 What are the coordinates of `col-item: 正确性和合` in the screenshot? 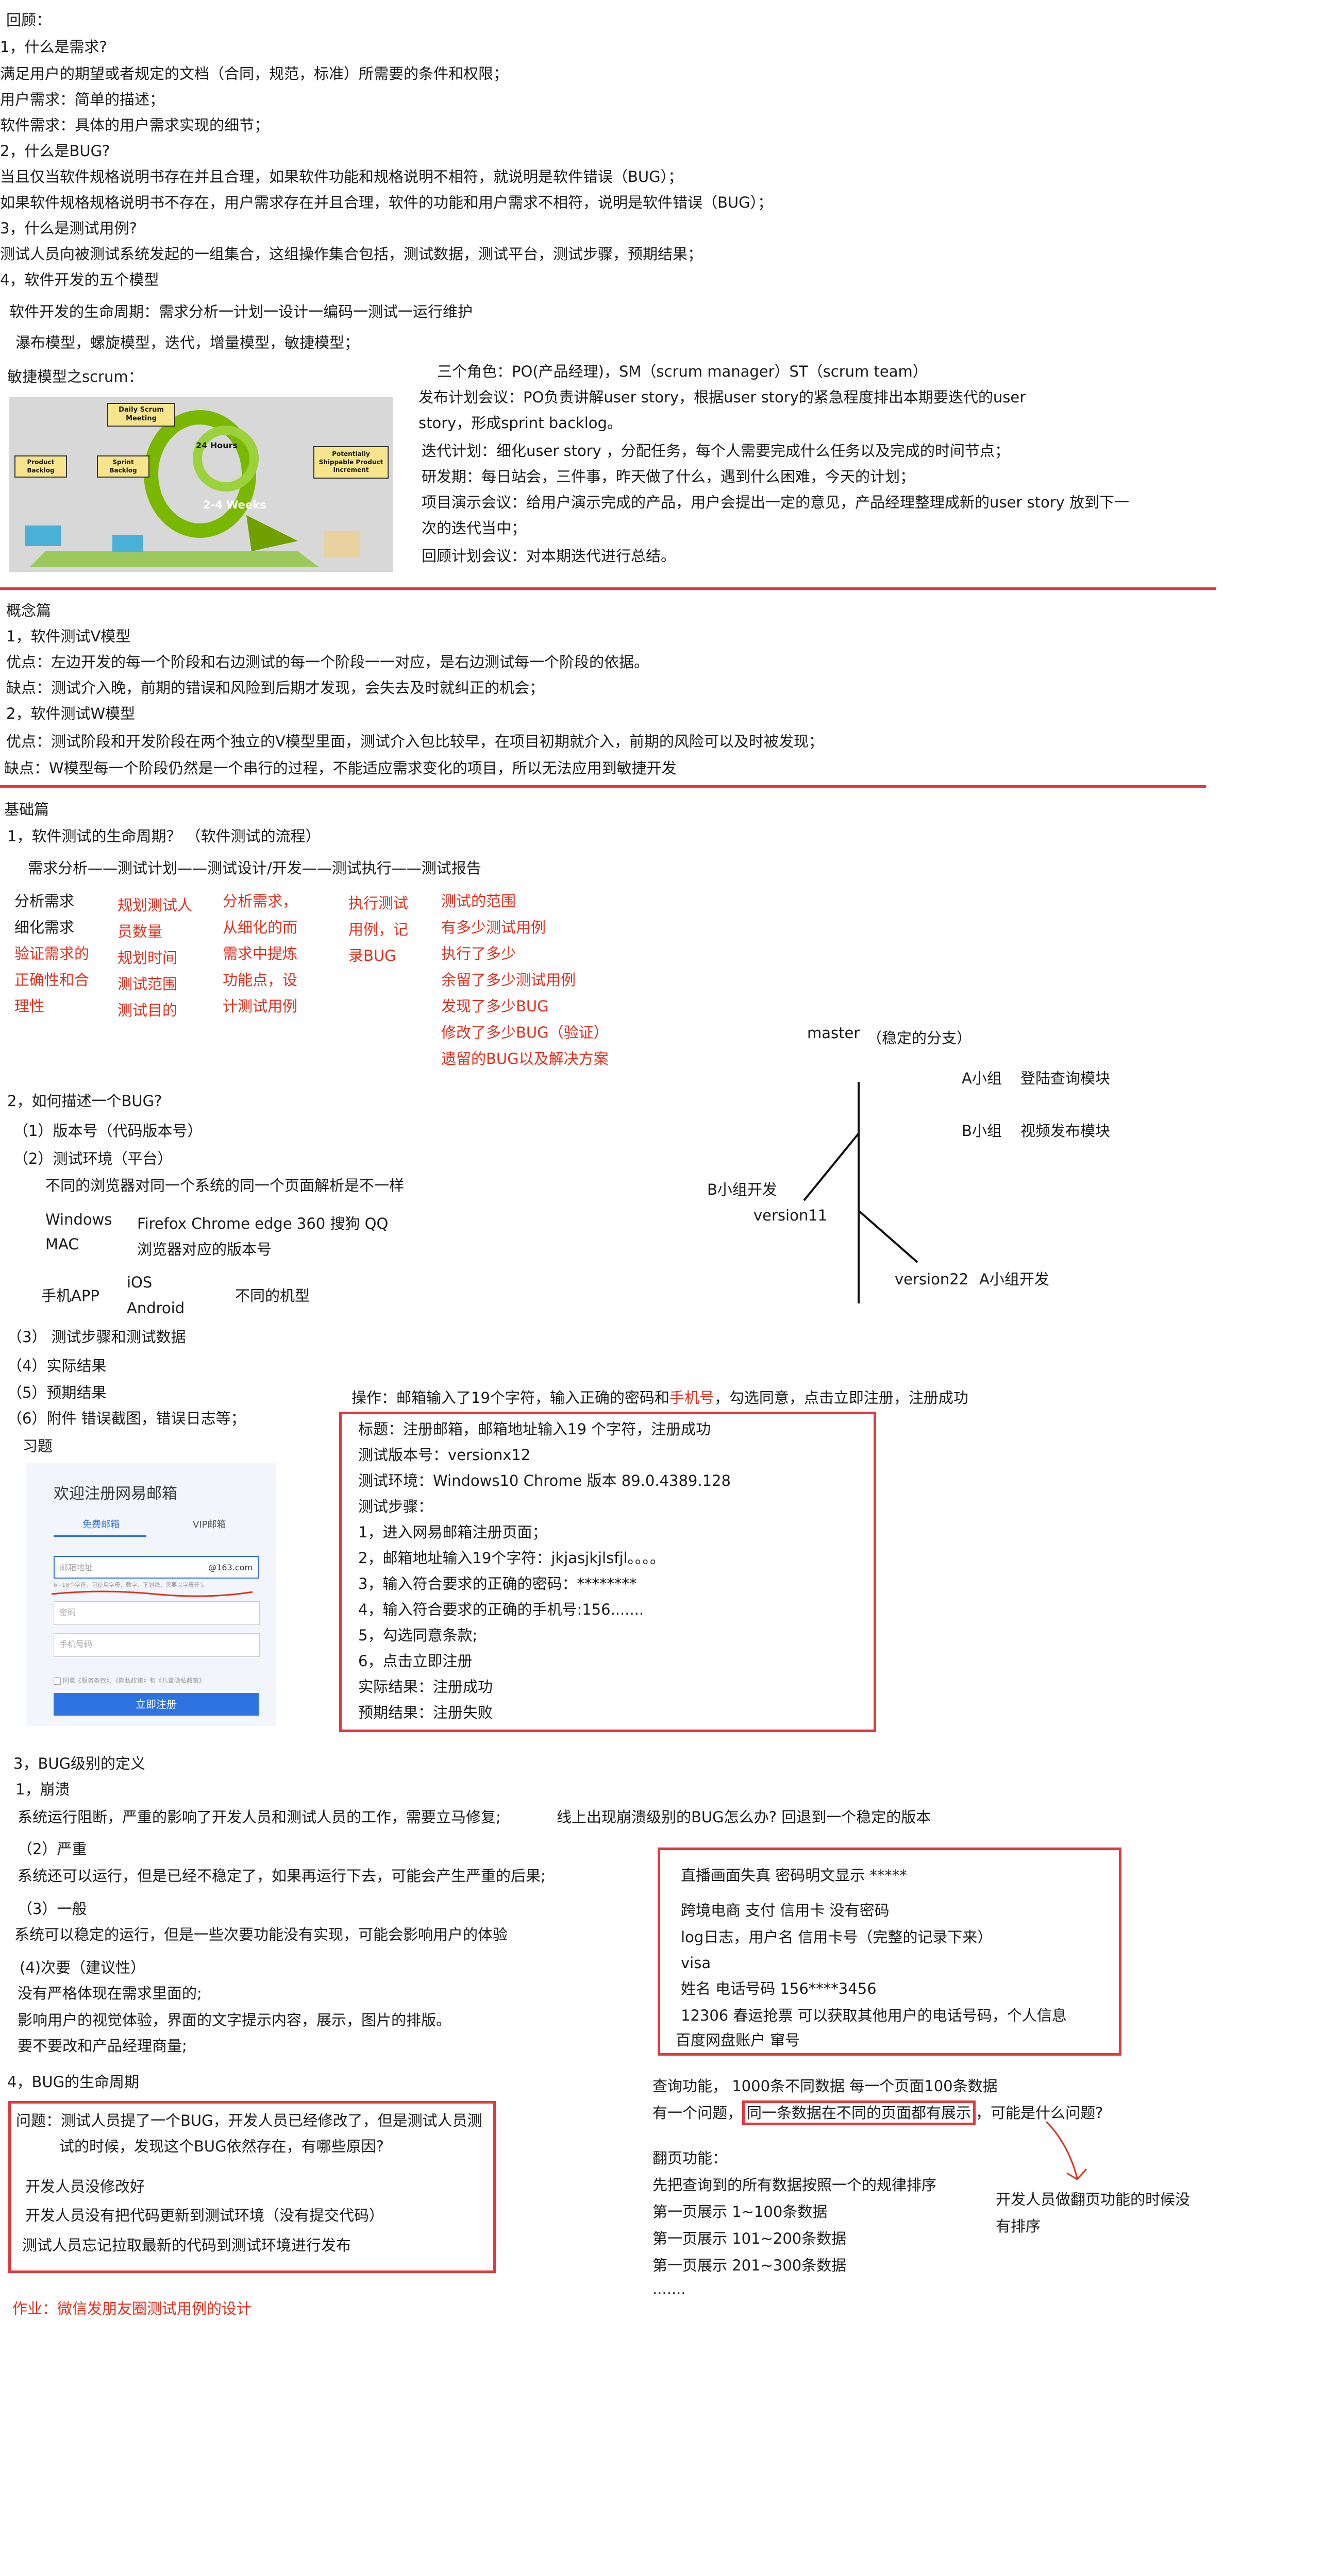 It's located at (52, 980).